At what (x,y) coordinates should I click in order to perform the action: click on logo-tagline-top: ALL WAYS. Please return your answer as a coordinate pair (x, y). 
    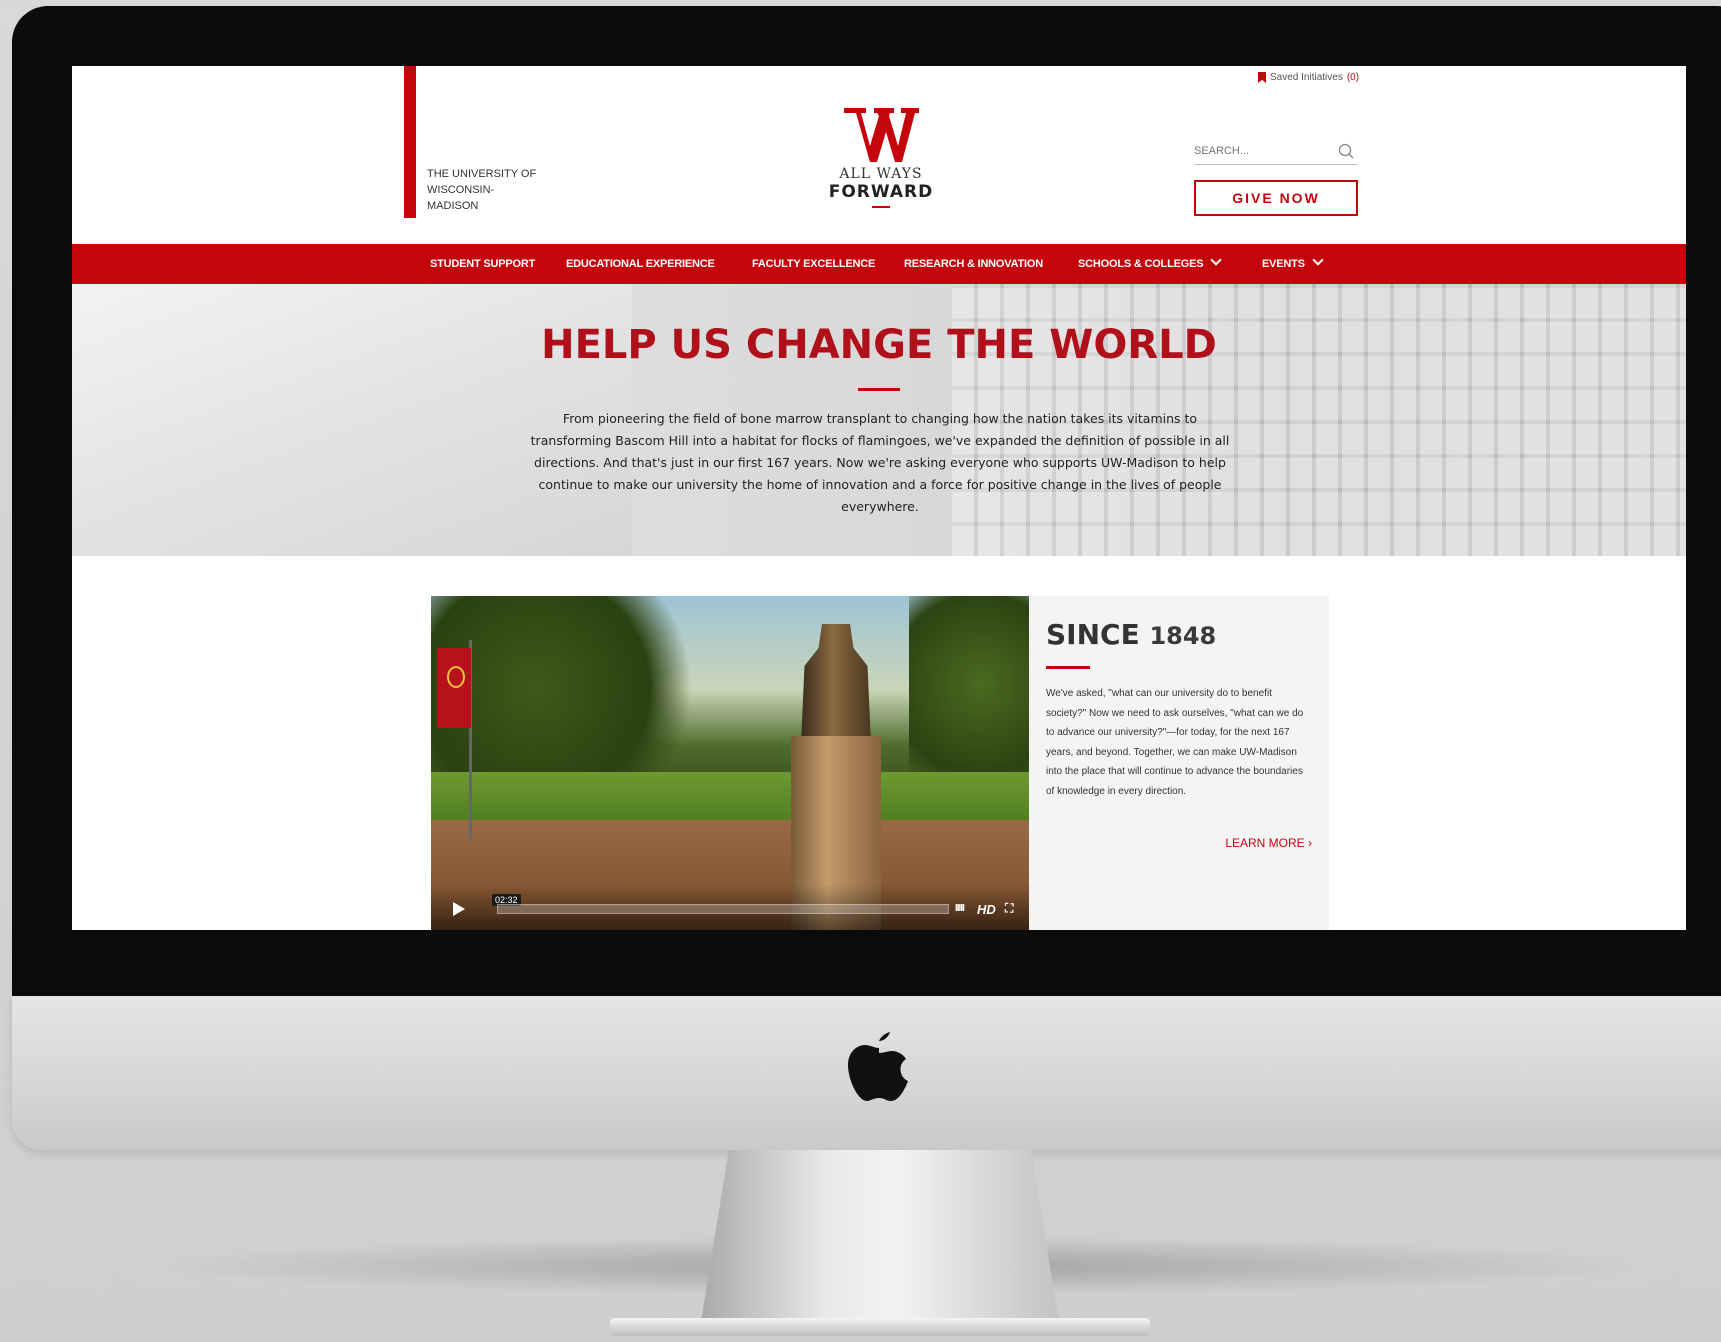
    Looking at the image, I should click on (881, 174).